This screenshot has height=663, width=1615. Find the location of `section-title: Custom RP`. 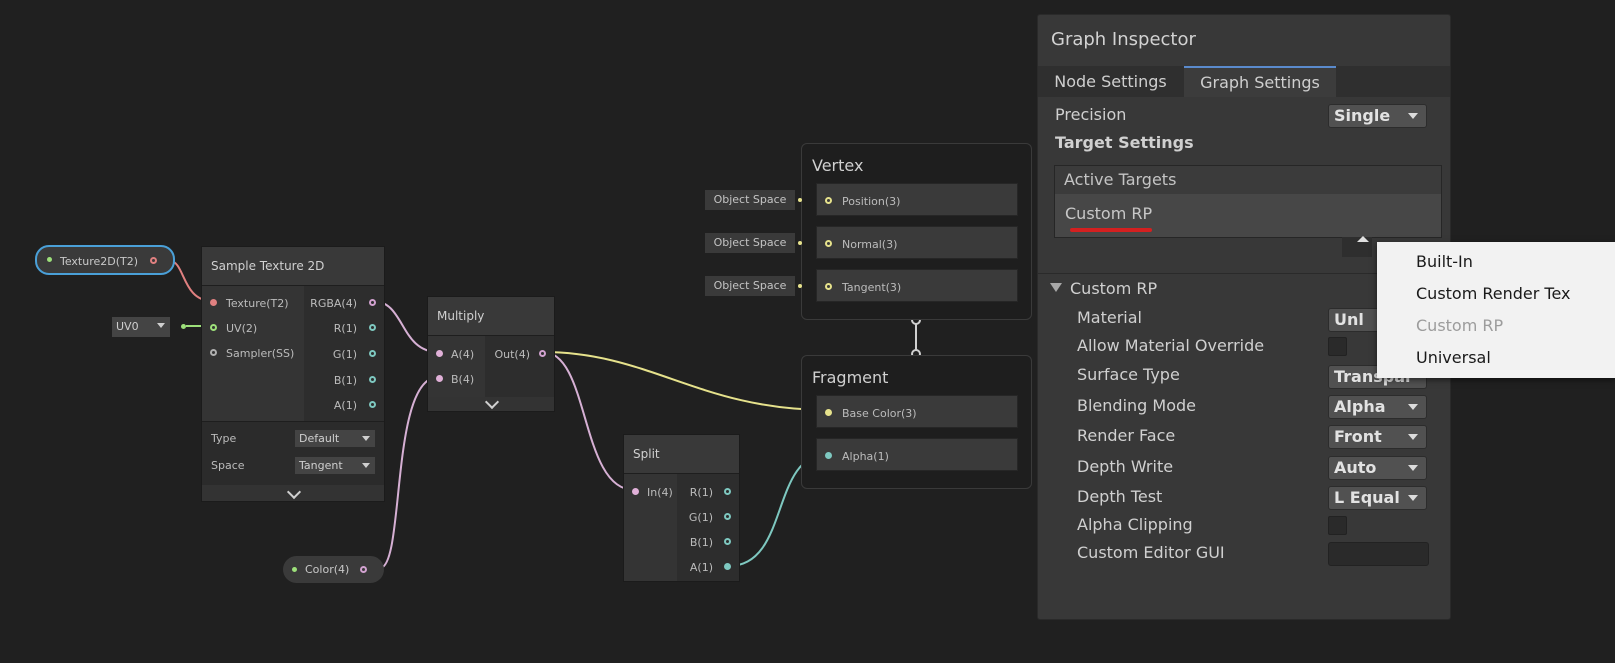

section-title: Custom RP is located at coordinates (1113, 288).